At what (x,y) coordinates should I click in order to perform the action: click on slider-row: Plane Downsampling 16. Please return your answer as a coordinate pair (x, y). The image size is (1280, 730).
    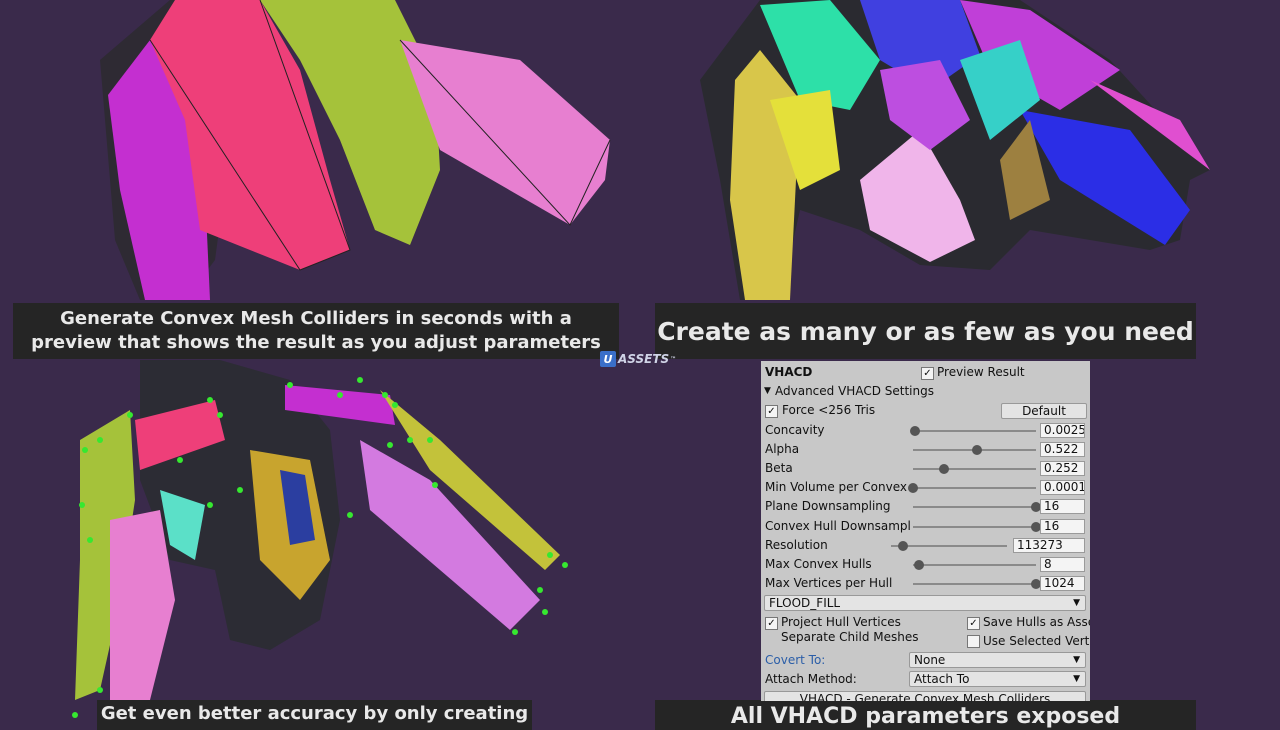
    Looking at the image, I should click on (925, 506).